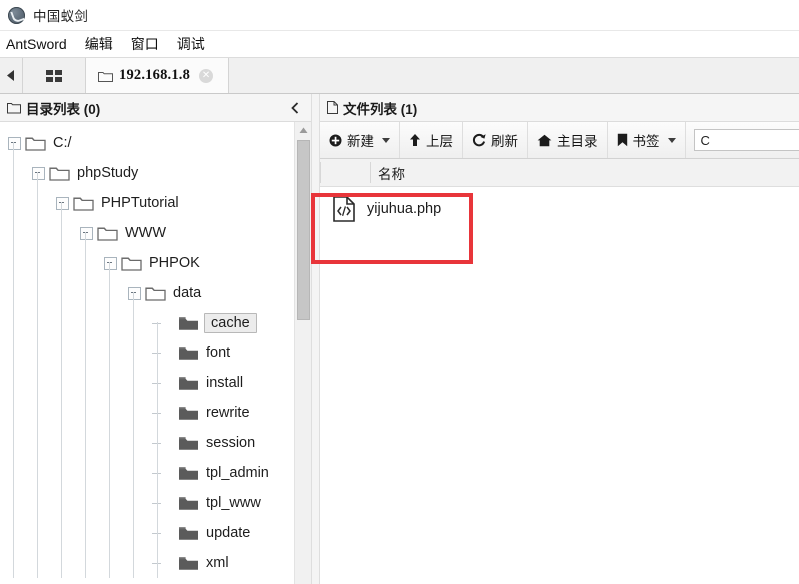  What do you see at coordinates (108, 173) in the screenshot?
I see `tree-node-label: phpStudy` at bounding box center [108, 173].